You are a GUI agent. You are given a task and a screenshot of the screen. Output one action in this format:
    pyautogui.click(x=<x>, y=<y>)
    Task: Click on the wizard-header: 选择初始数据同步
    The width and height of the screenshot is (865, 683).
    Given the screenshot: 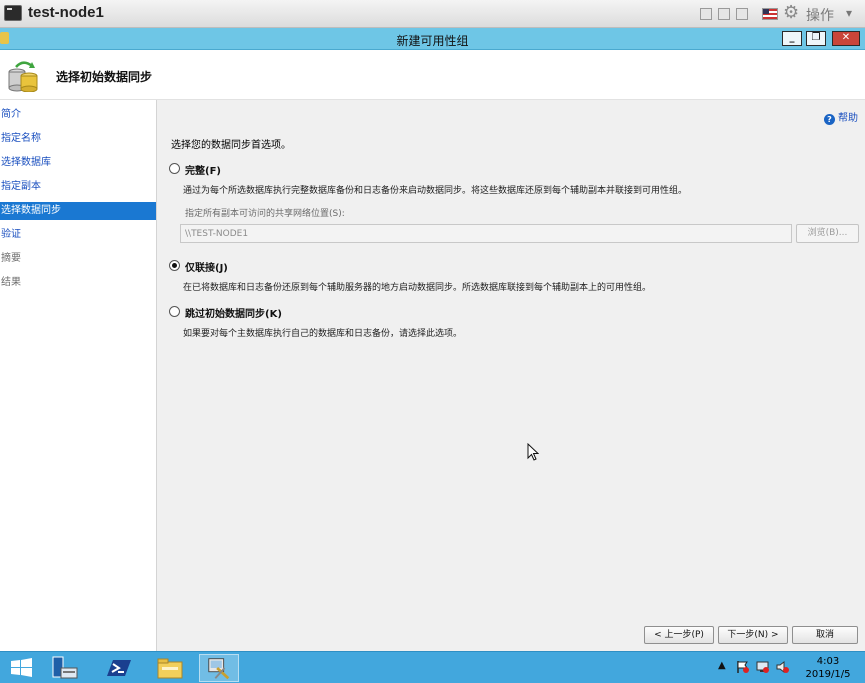 What is the action you would take?
    pyautogui.click(x=432, y=75)
    